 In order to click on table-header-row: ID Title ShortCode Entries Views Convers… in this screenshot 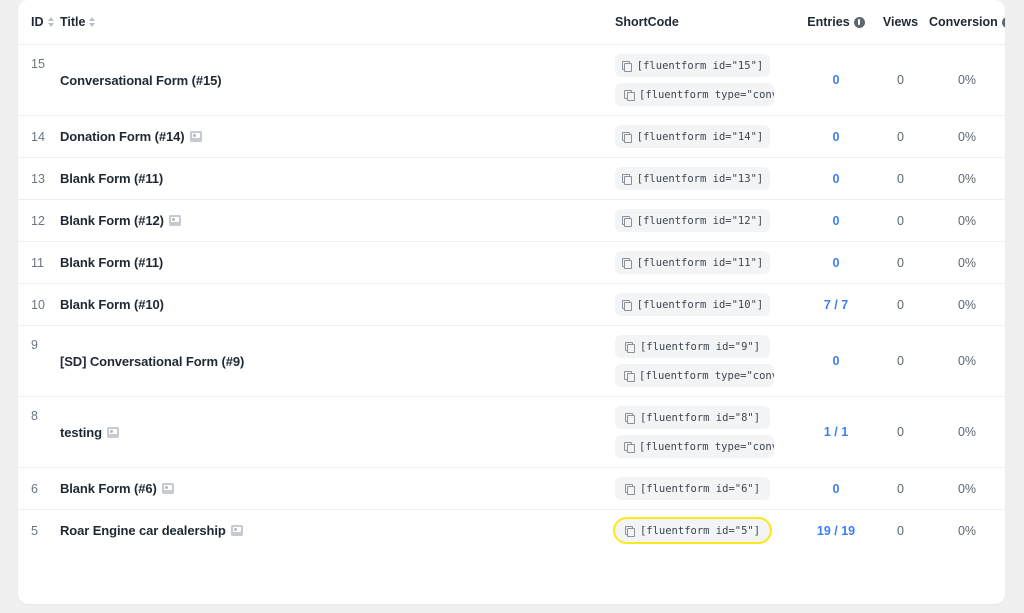, I will do `click(511, 22)`.